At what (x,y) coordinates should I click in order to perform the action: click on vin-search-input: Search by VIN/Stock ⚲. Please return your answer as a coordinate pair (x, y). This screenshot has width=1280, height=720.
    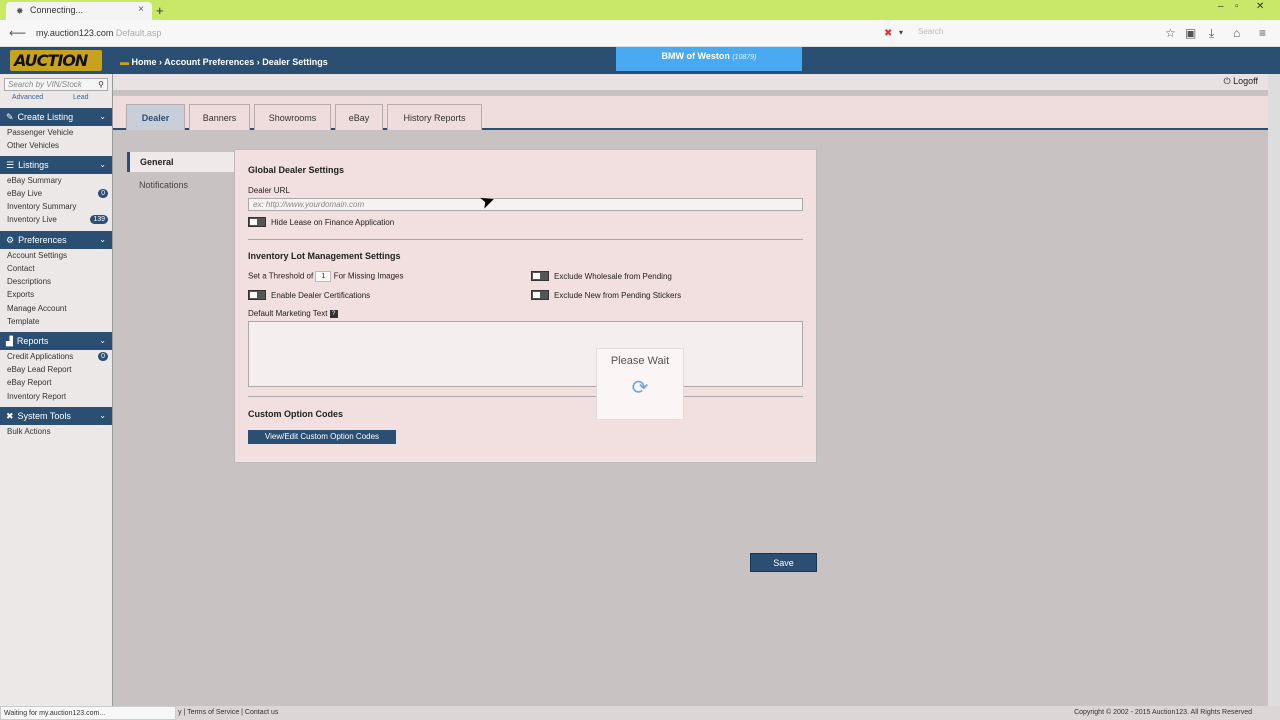
    Looking at the image, I should click on (56, 84).